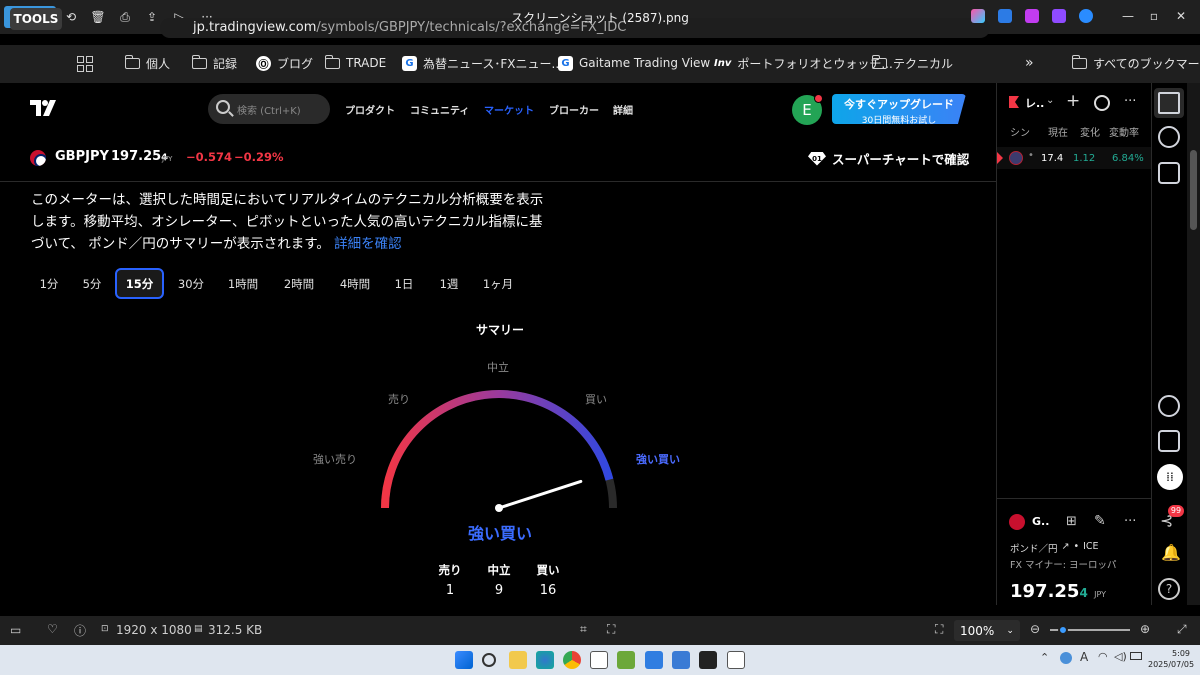 The image size is (1200, 675). I want to click on ime-icon: A, so click(1084, 657).